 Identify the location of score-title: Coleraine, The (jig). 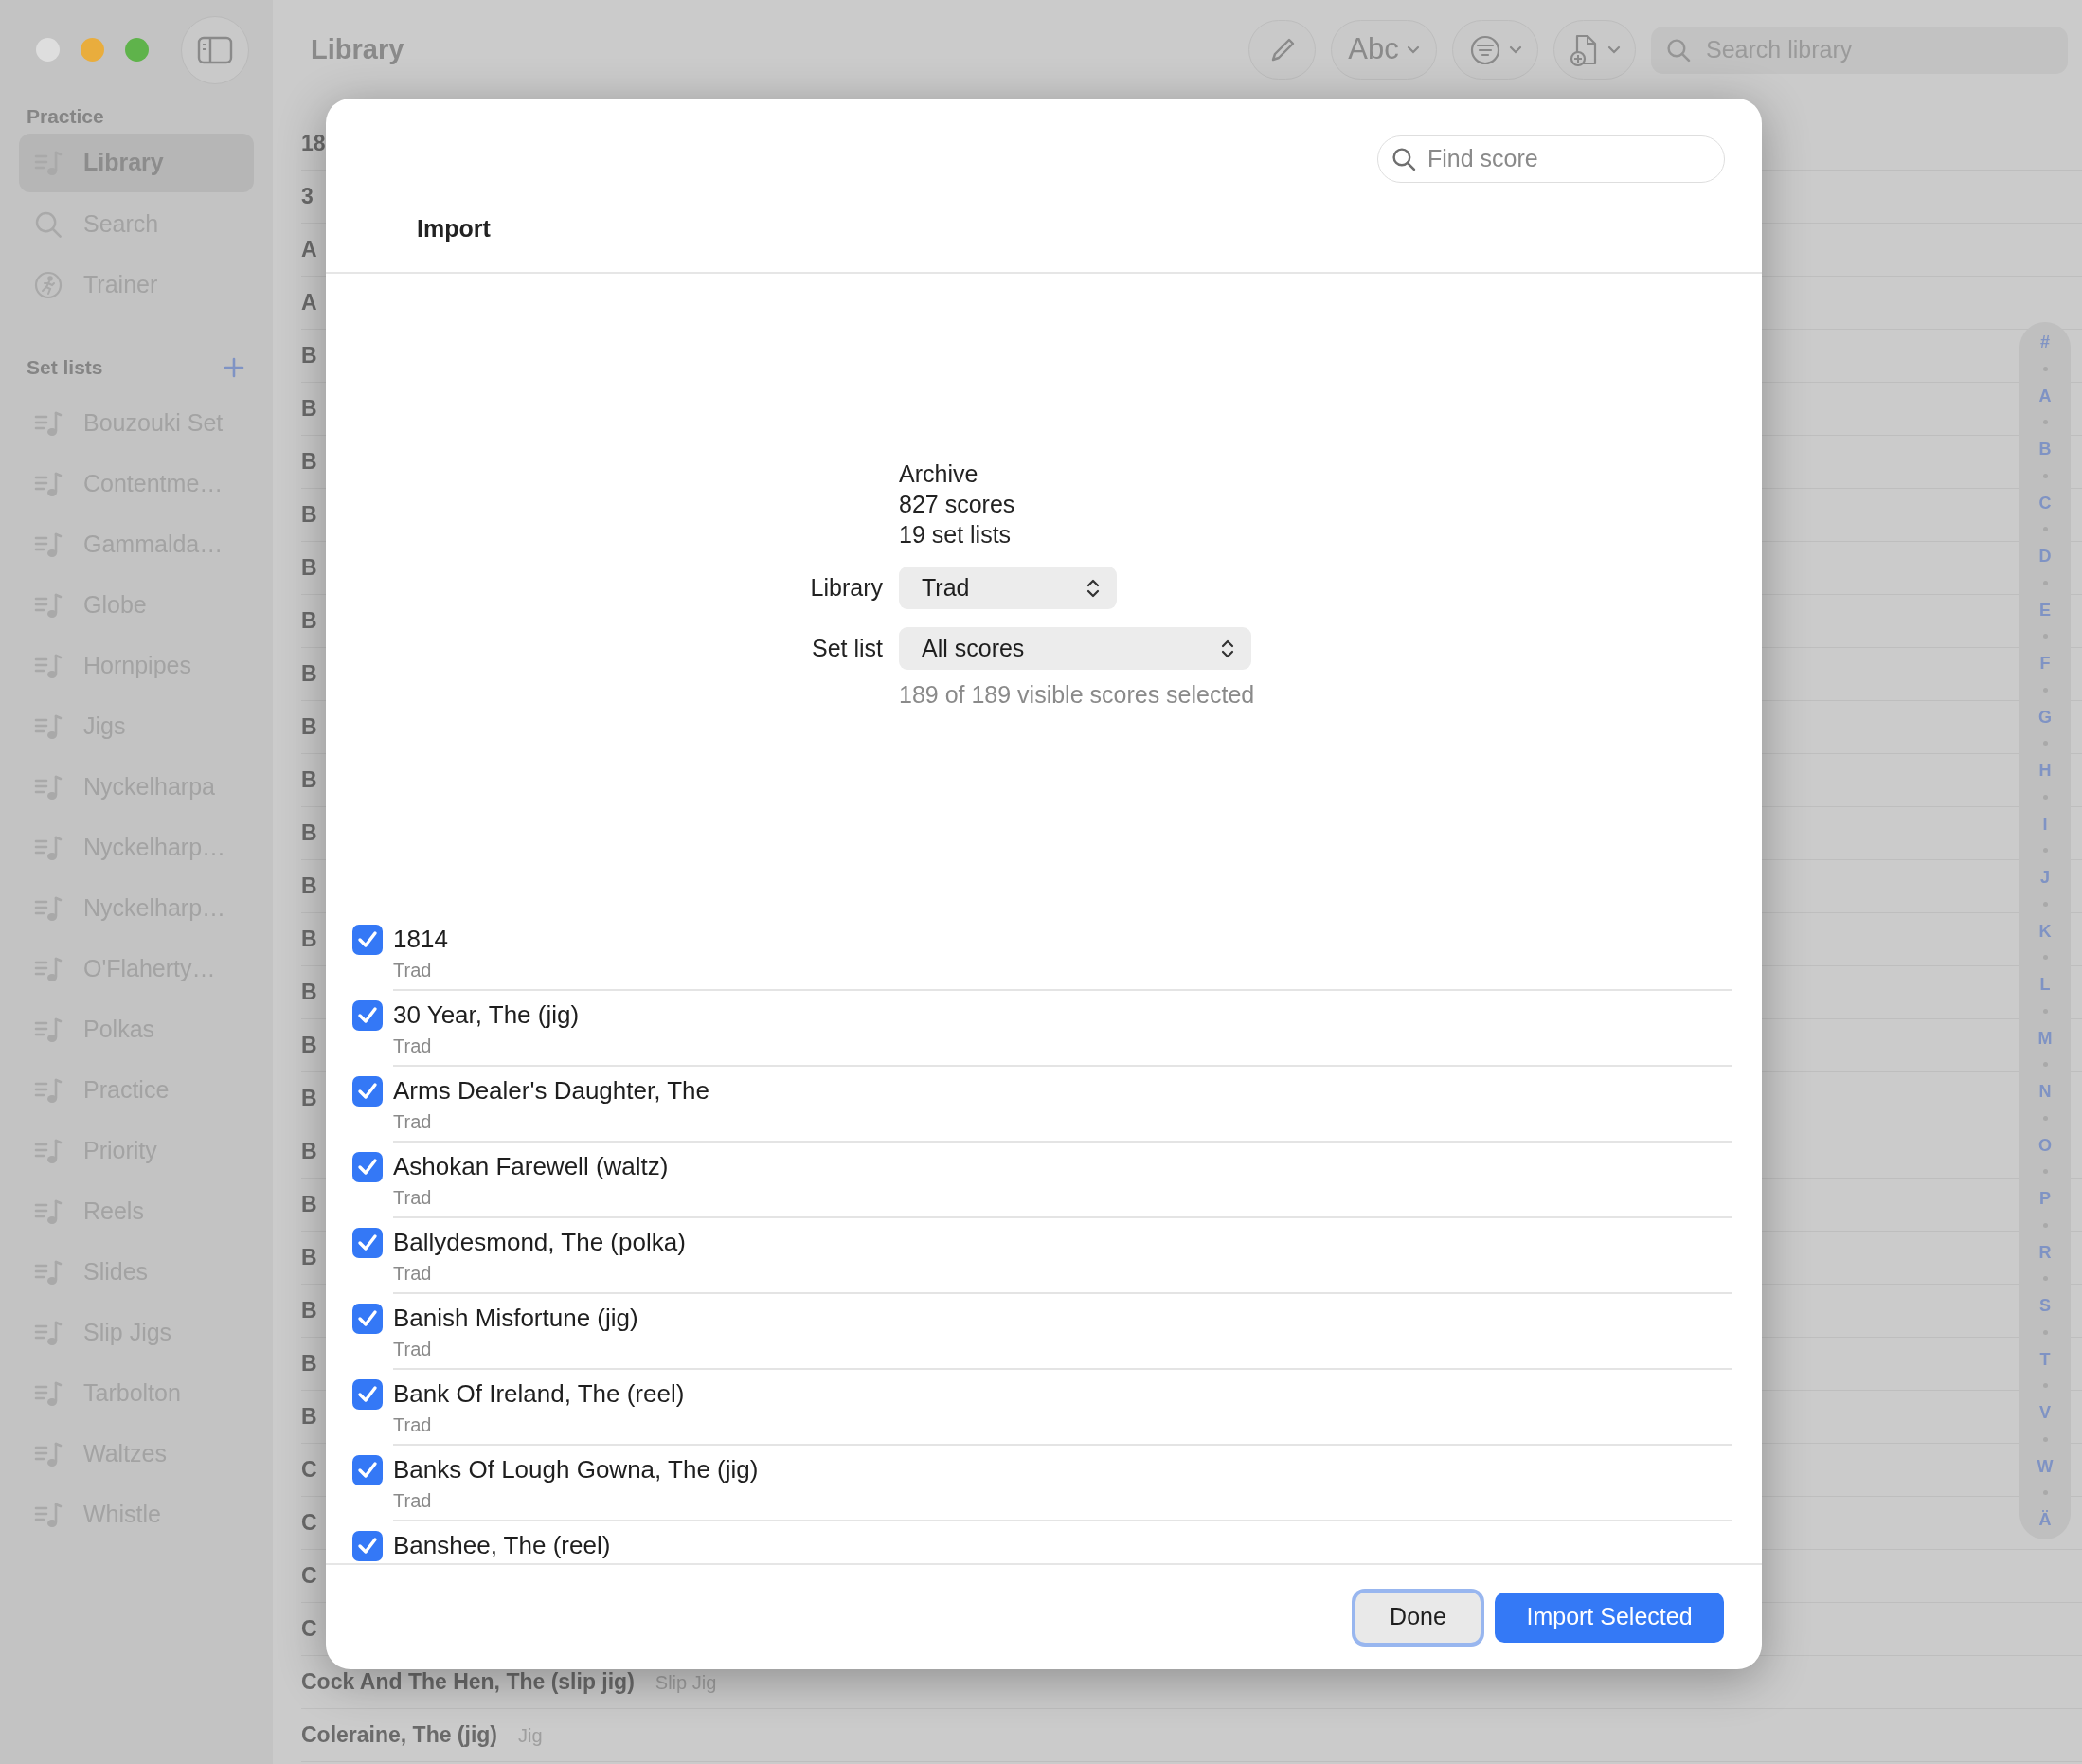
(400, 1735).